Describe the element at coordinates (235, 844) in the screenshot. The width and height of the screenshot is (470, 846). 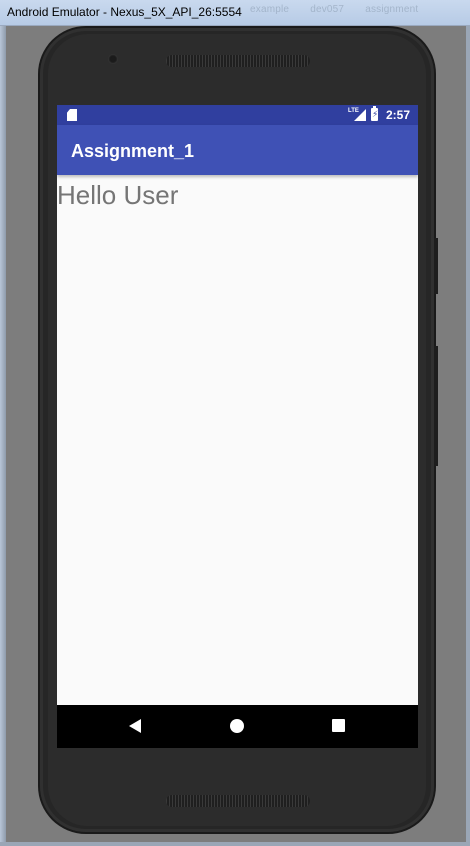
I see `window-border-bottom` at that location.